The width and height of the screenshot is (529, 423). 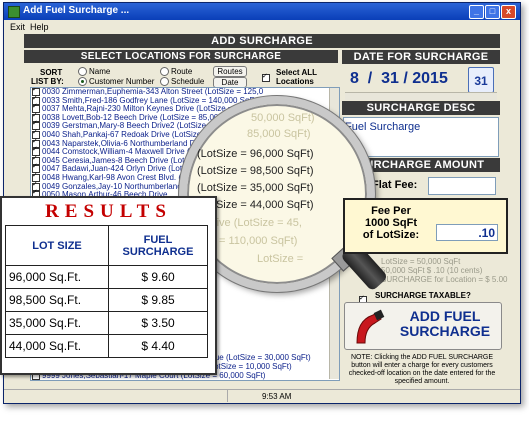 I want to click on sort-option-name: Name, so click(x=94, y=72).